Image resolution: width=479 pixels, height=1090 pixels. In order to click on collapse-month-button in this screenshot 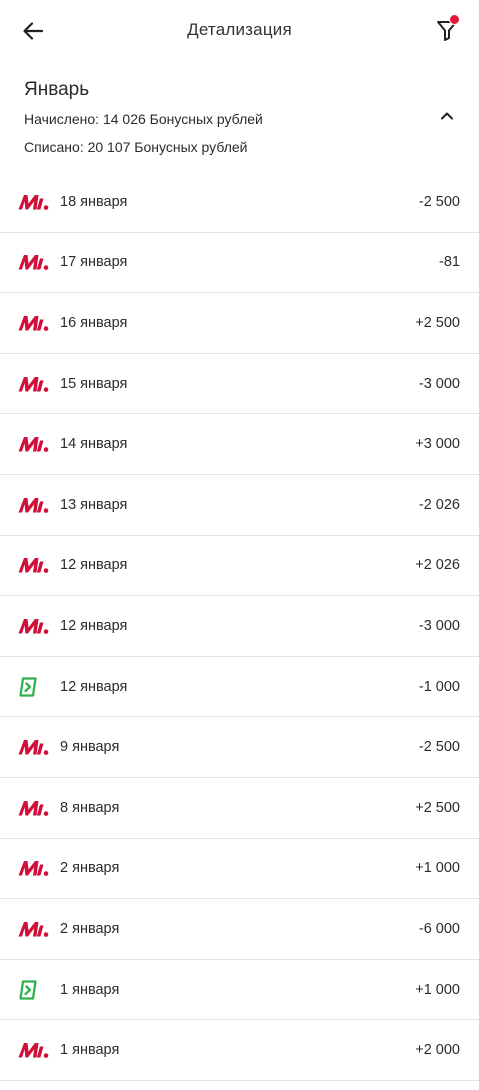, I will do `click(447, 116)`.